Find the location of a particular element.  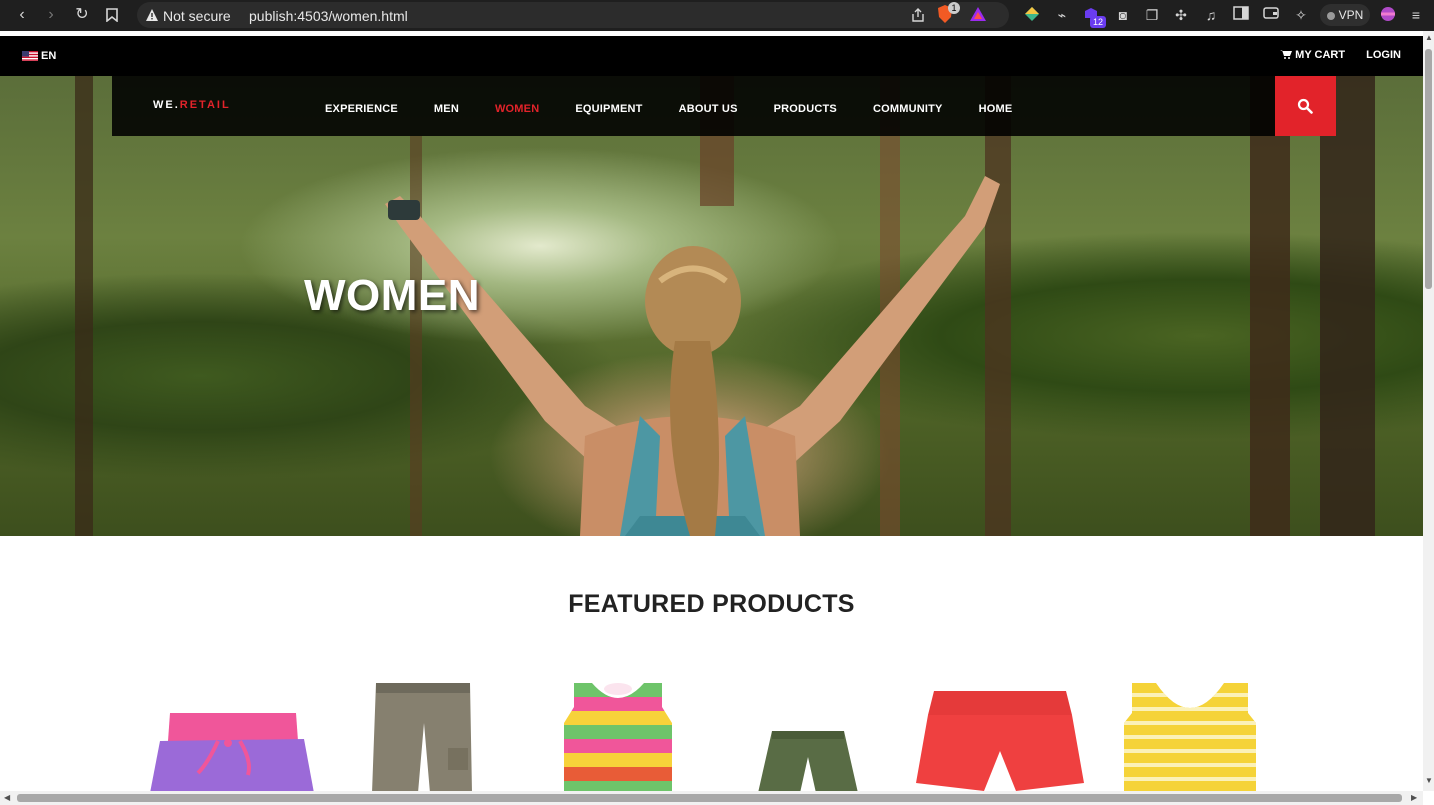

nav-products: PRODUCTS is located at coordinates (805, 109).